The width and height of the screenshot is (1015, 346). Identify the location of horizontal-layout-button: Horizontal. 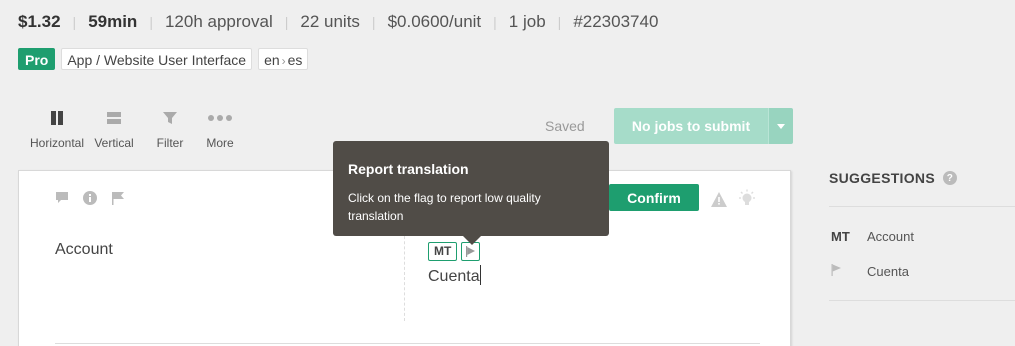
(57, 128).